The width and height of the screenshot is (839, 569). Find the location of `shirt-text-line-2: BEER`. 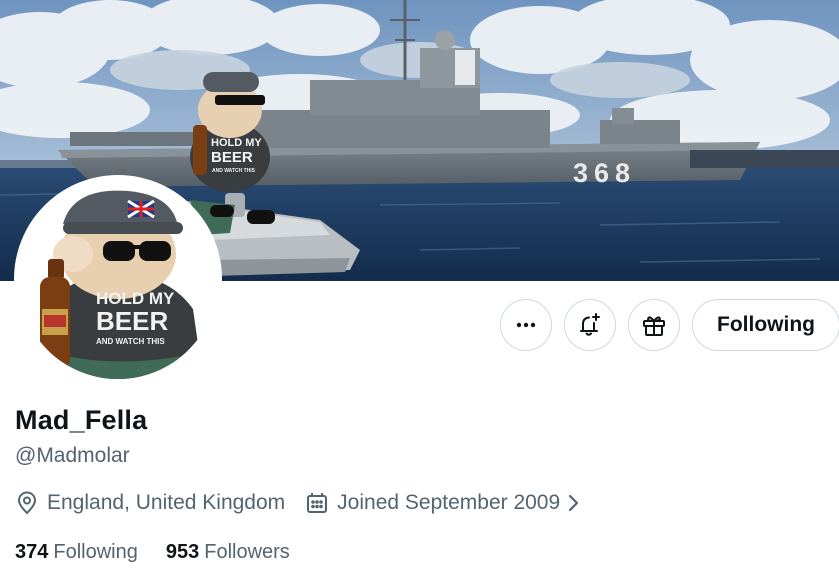

shirt-text-line-2: BEER is located at coordinates (132, 321).